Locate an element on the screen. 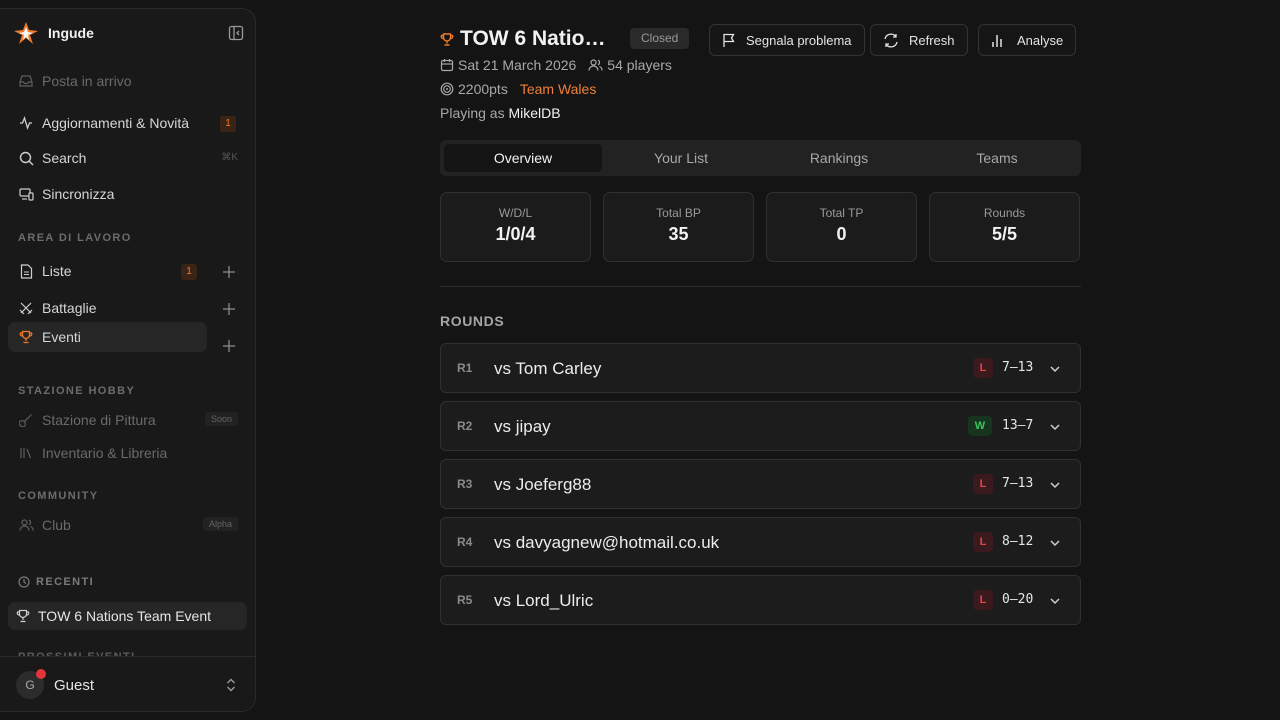  round-row-1: R1 vs Tom Carley L 7–13 is located at coordinates (760, 368).